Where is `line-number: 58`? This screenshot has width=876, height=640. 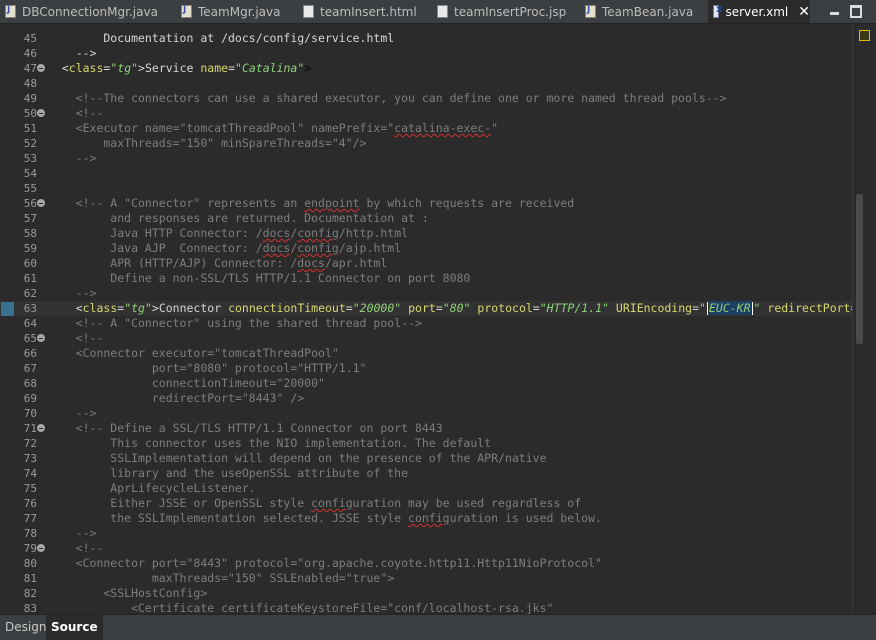 line-number: 58 is located at coordinates (30, 233).